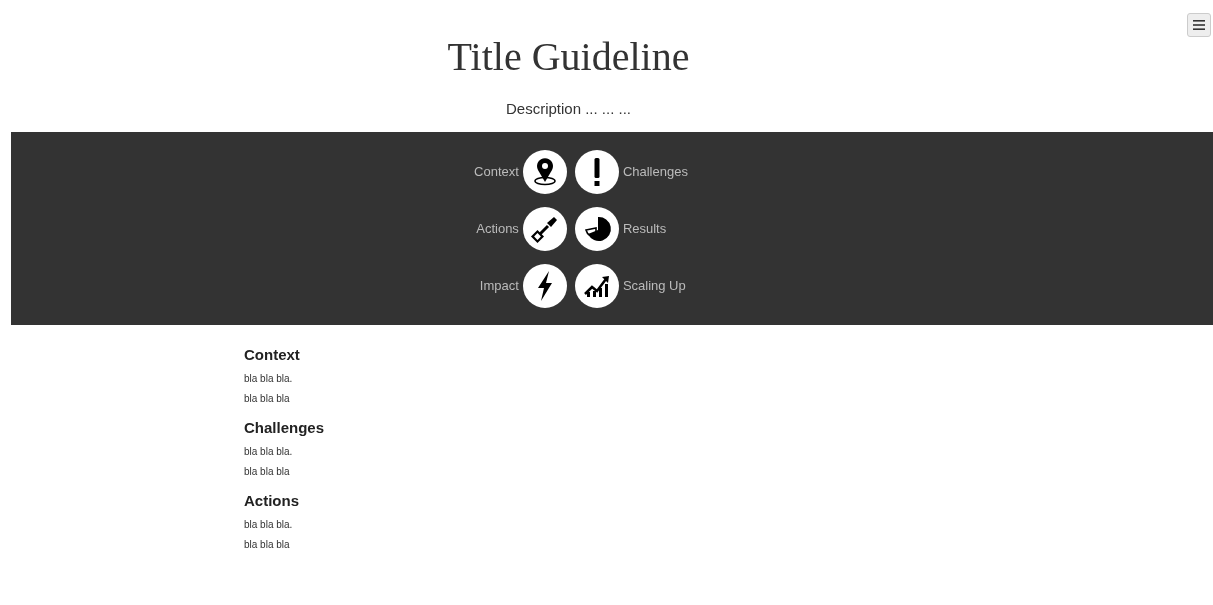 The image size is (1213, 605). I want to click on map-pin-icon, so click(544, 171).